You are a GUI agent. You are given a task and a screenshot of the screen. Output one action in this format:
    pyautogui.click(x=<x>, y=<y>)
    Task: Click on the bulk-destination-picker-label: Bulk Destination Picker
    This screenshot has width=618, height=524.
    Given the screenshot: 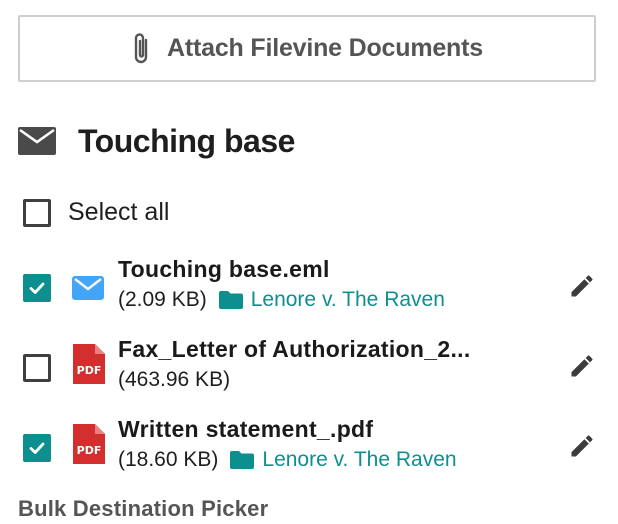 What is the action you would take?
    pyautogui.click(x=143, y=508)
    